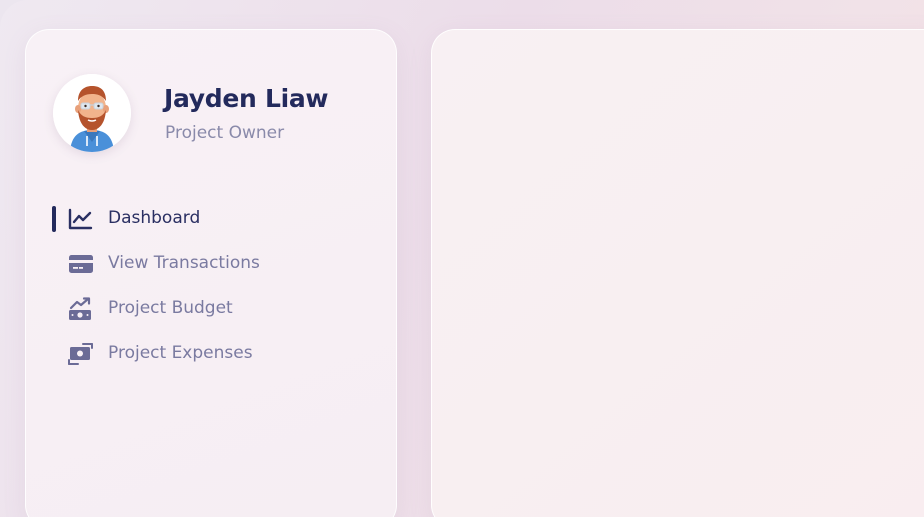 The image size is (924, 517). I want to click on sidebar-item-label: Dashboard, so click(154, 218).